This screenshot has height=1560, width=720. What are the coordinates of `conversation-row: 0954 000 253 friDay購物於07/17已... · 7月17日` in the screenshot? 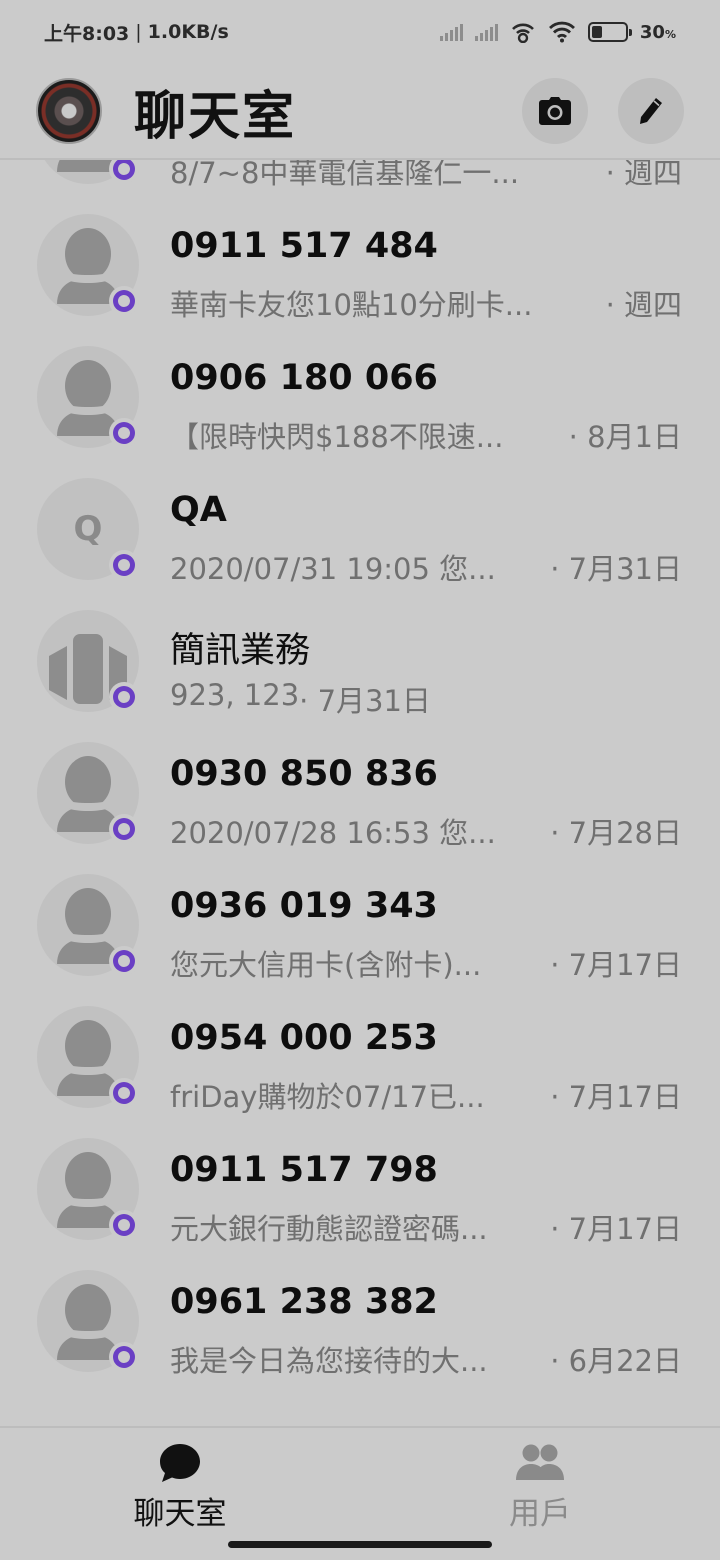 It's located at (360, 1043).